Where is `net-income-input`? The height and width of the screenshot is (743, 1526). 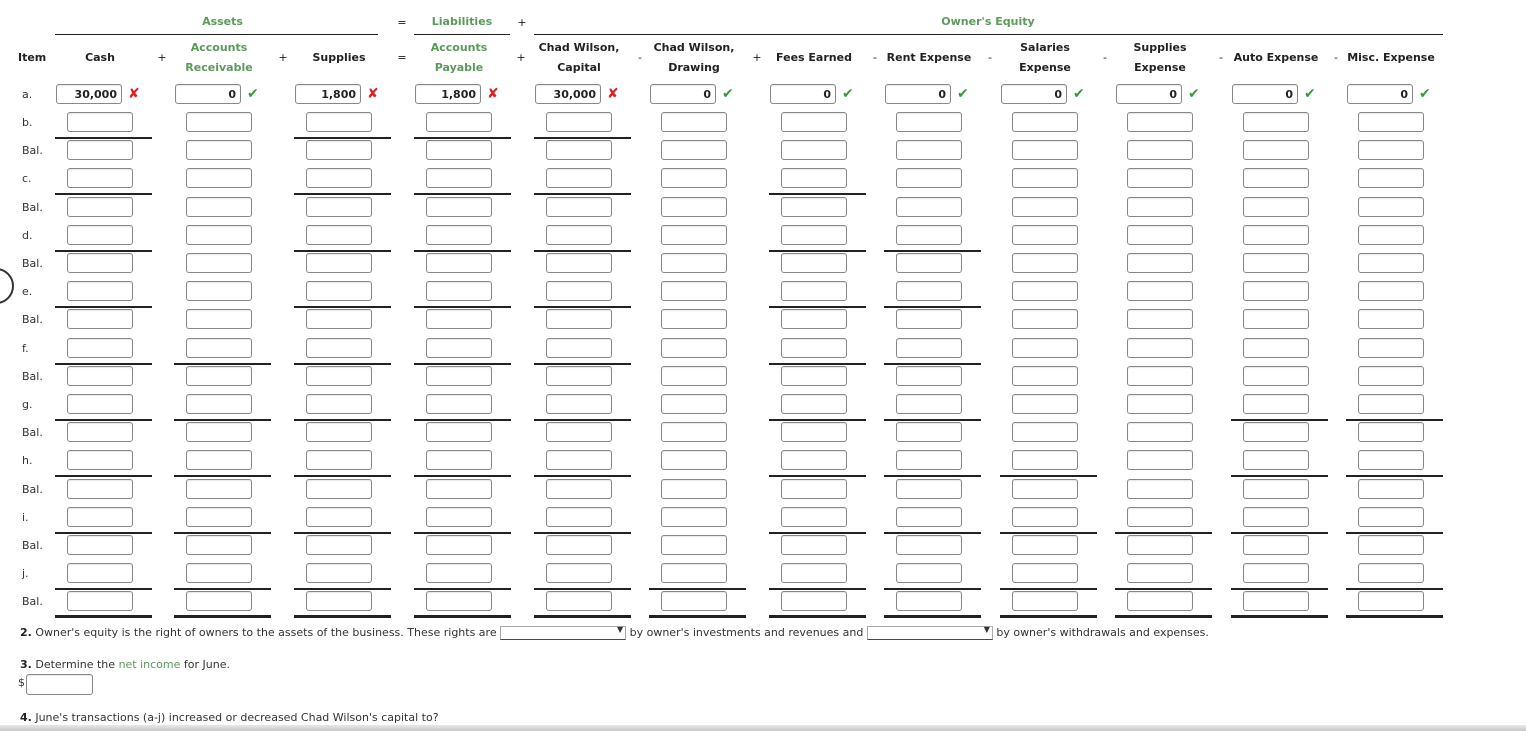 net-income-input is located at coordinates (59, 684).